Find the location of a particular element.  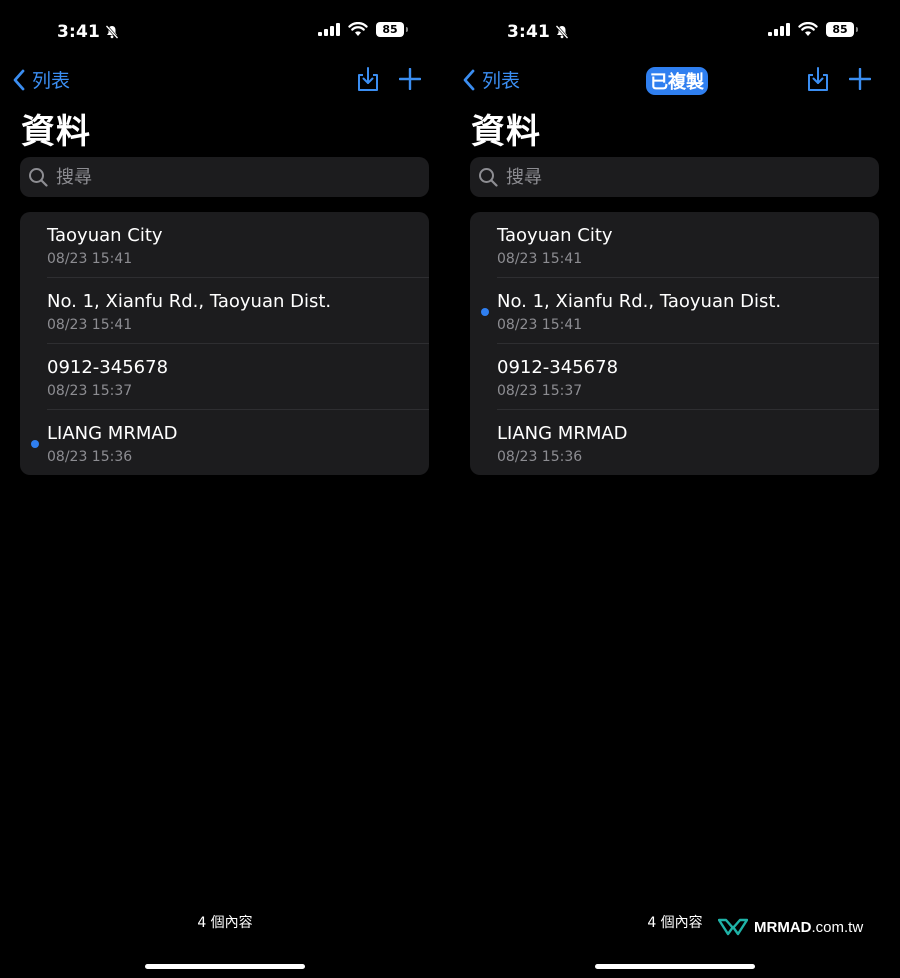

copied-toast: 已複製 is located at coordinates (677, 81).